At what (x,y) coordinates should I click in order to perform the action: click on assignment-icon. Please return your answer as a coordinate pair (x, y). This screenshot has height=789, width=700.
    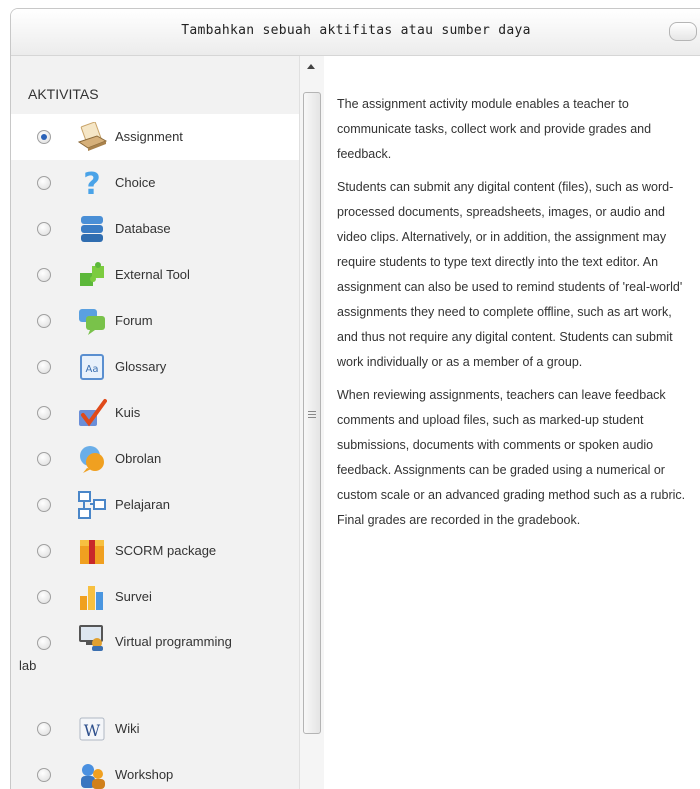
    Looking at the image, I should click on (92, 136).